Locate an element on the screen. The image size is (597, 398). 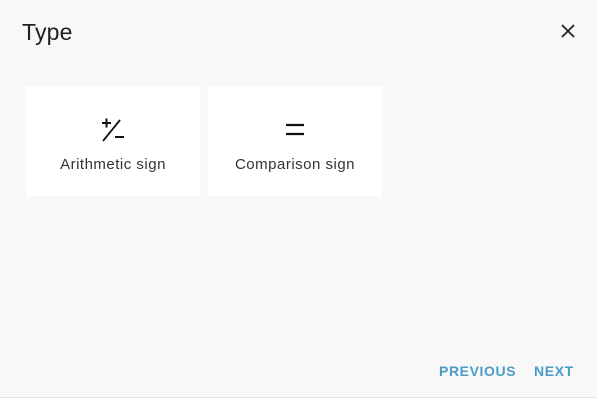
option-comparison-sign: Comparison sign is located at coordinates (295, 141).